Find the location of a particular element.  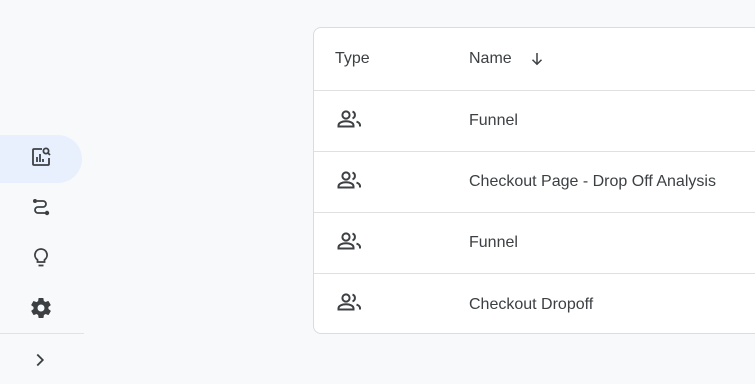

arrow-down-icon is located at coordinates (537, 59).